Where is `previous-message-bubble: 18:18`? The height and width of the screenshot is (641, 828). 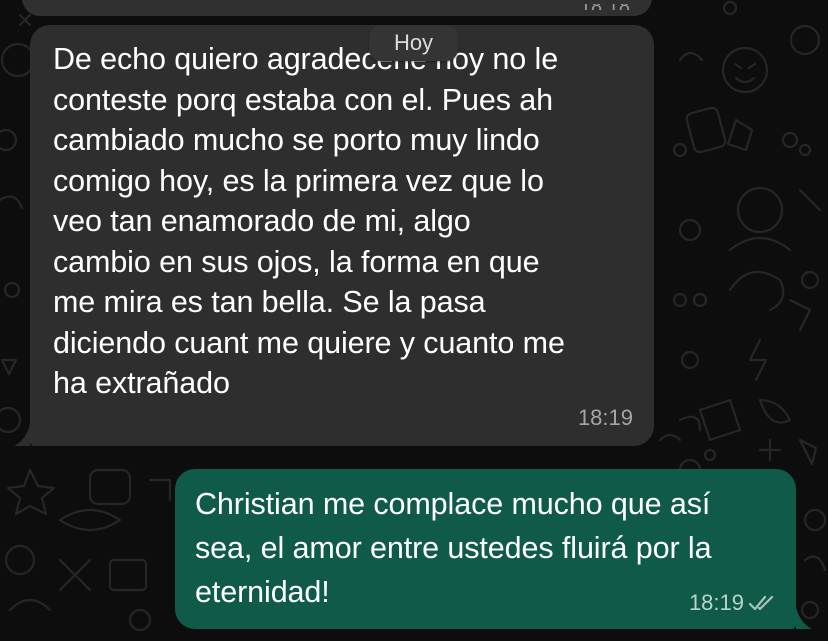 previous-message-bubble: 18:18 is located at coordinates (337, 8).